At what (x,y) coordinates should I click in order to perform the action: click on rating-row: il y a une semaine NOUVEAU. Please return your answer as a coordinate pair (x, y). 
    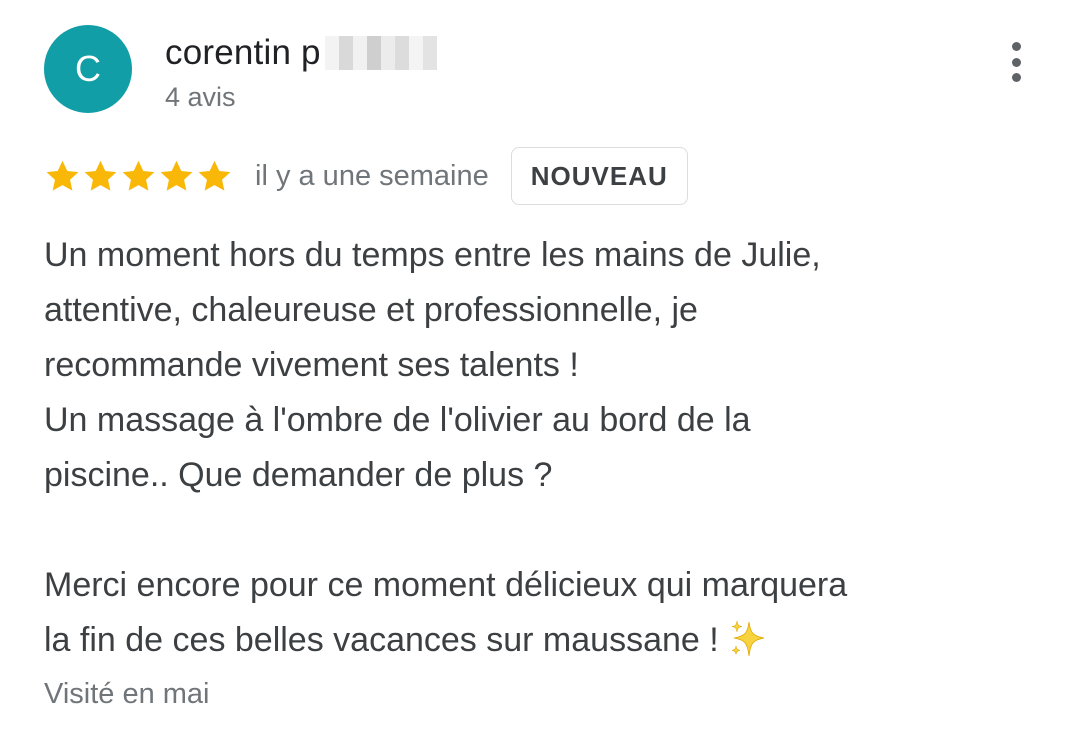
    Looking at the image, I should click on (366, 176).